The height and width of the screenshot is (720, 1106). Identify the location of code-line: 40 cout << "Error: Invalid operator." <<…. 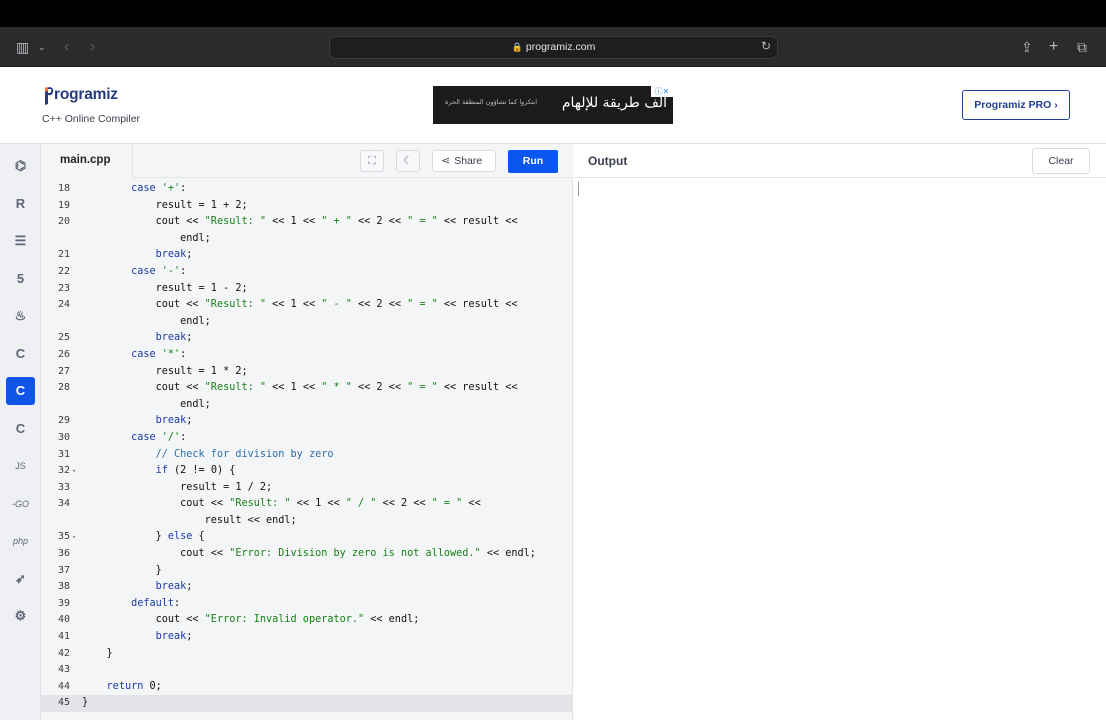
(307, 620).